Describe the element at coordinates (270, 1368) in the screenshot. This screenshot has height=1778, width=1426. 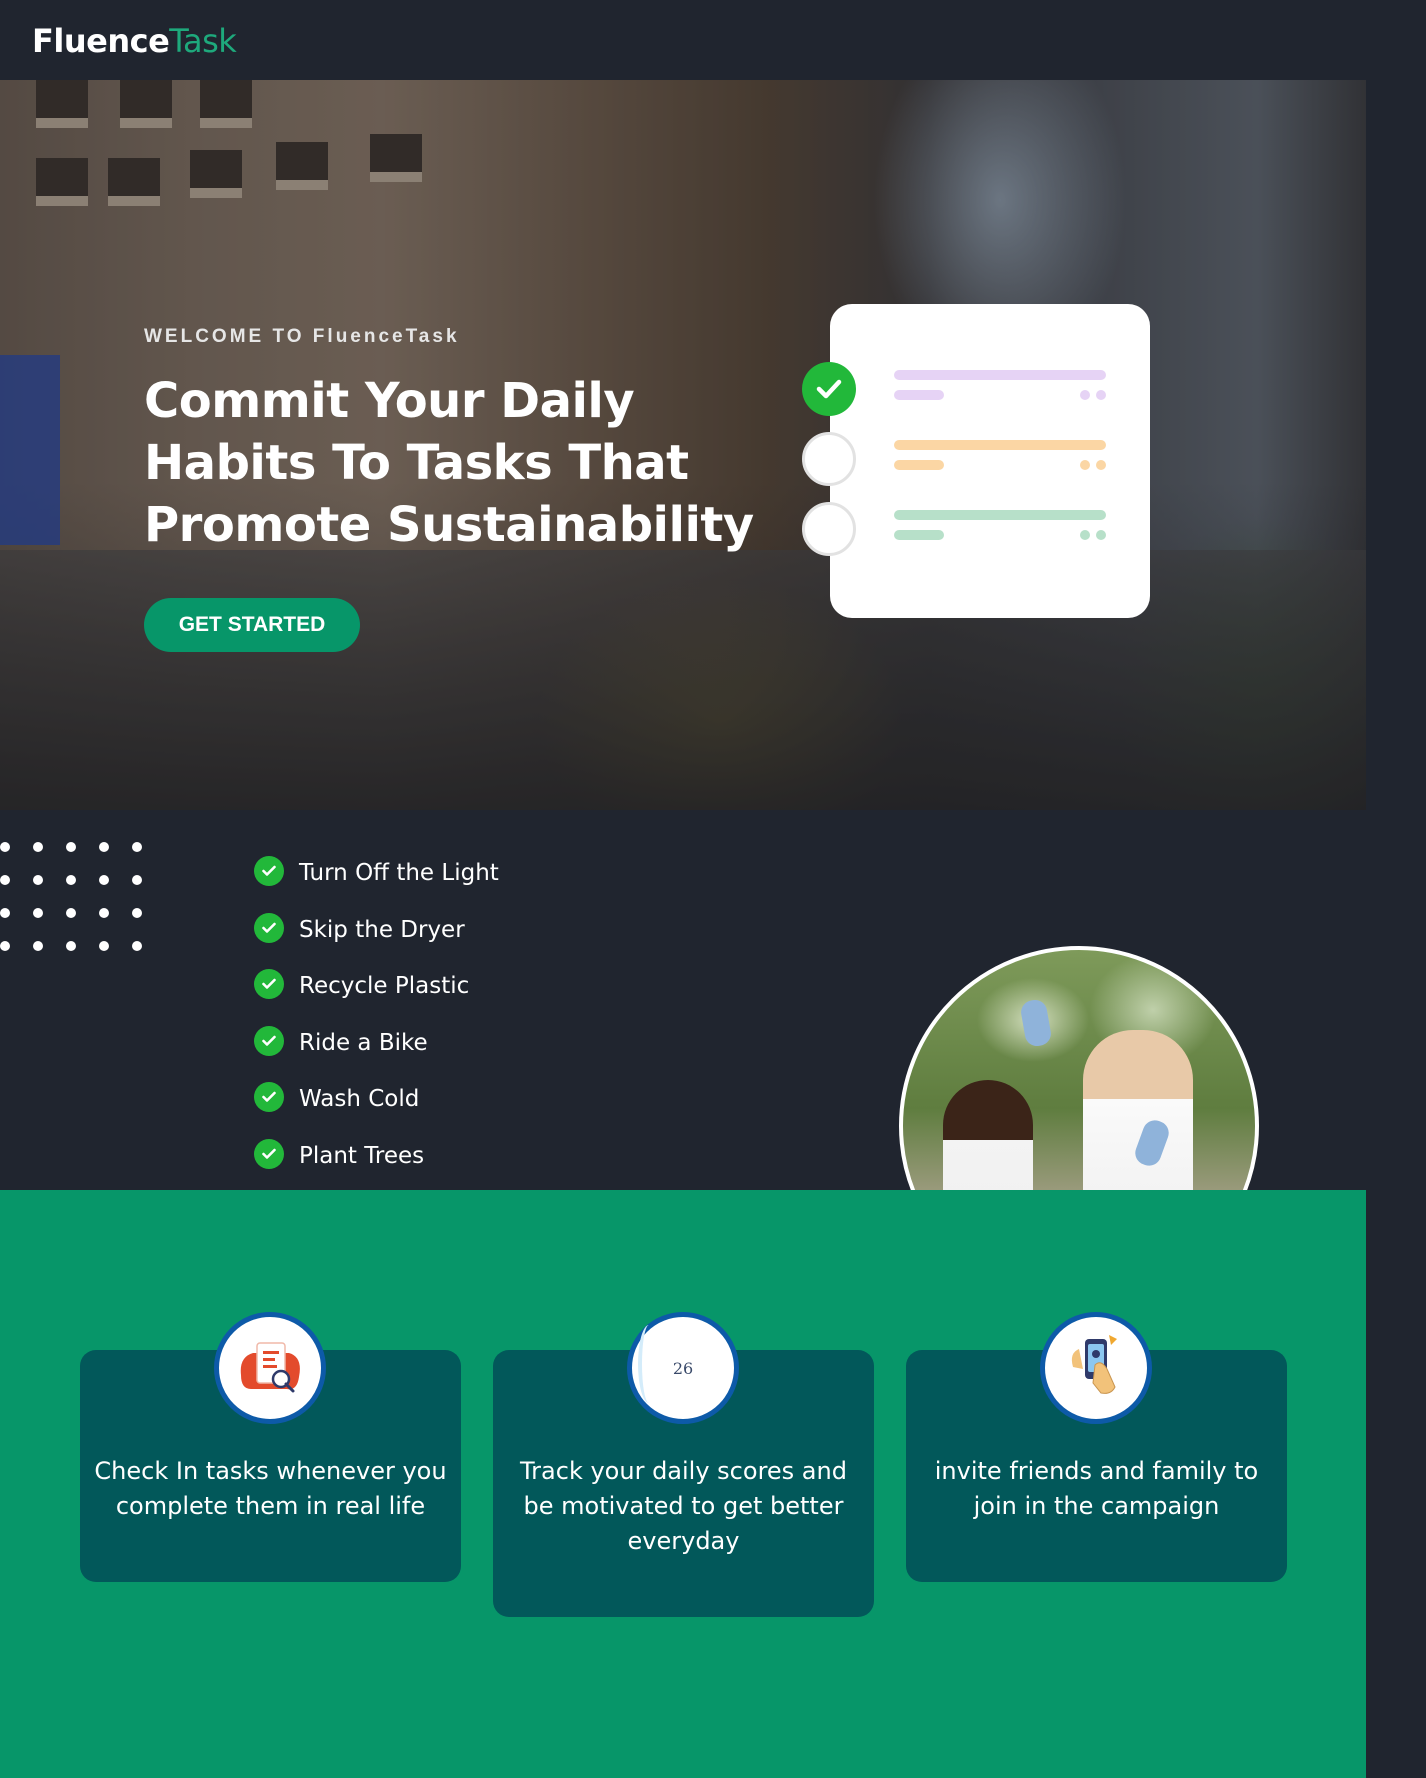
I see `checklist-clipboard-icon` at that location.